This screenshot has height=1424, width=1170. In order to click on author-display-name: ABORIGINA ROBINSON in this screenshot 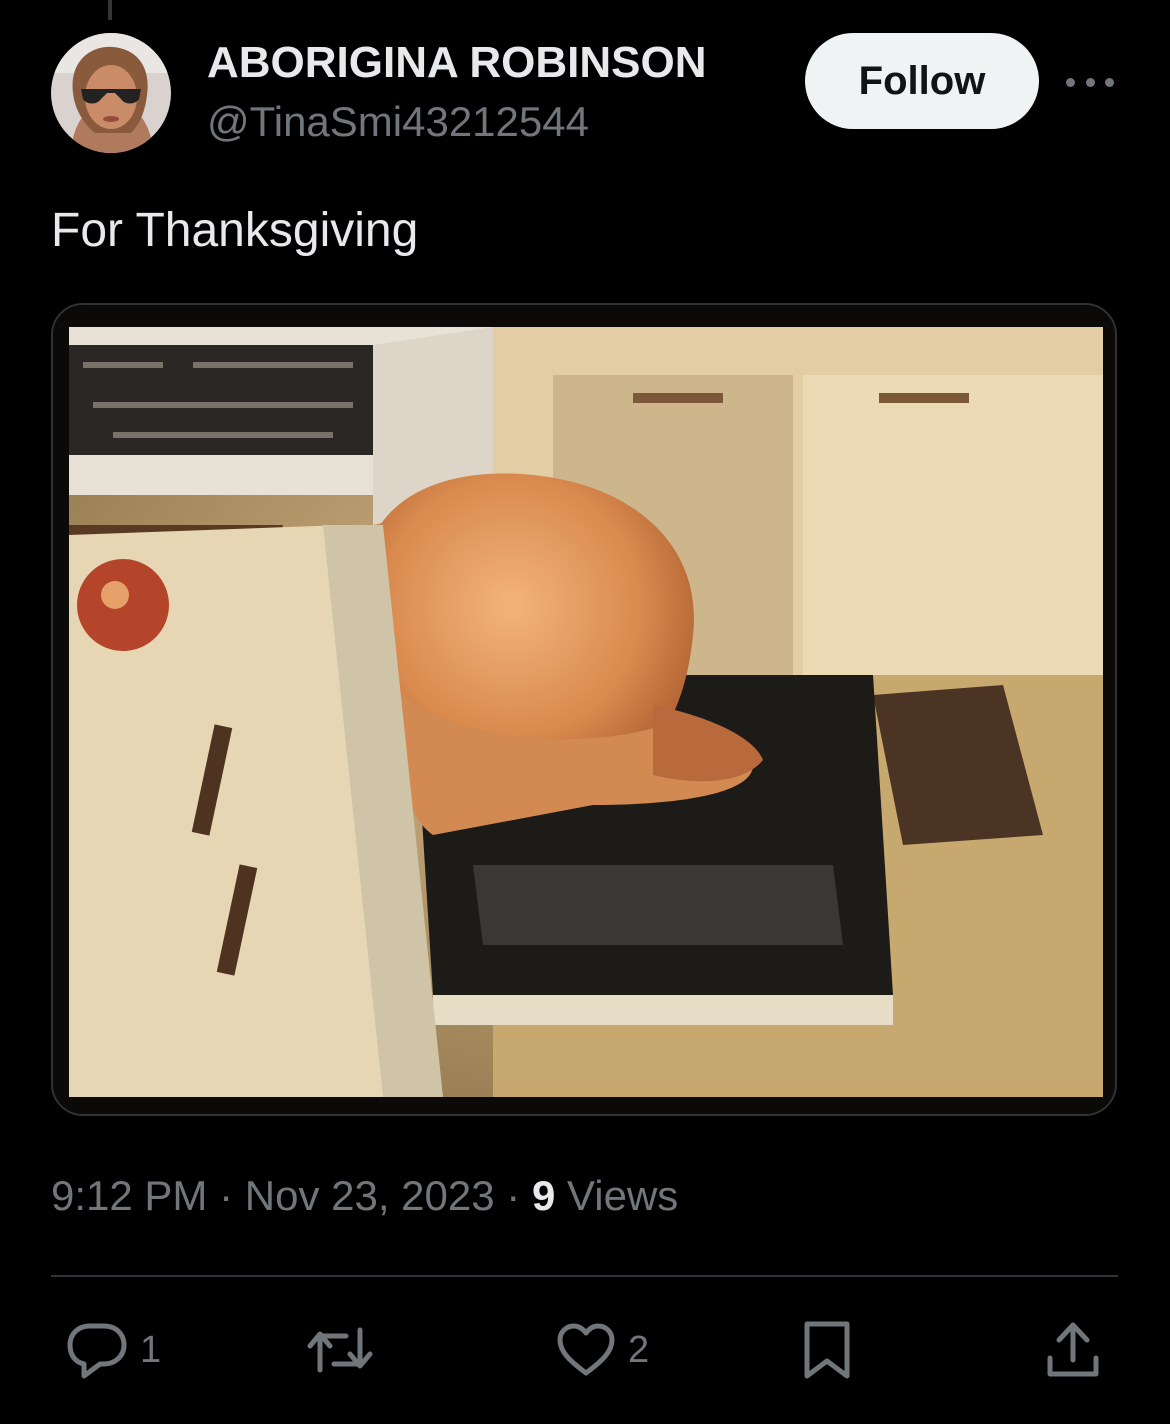, I will do `click(457, 63)`.